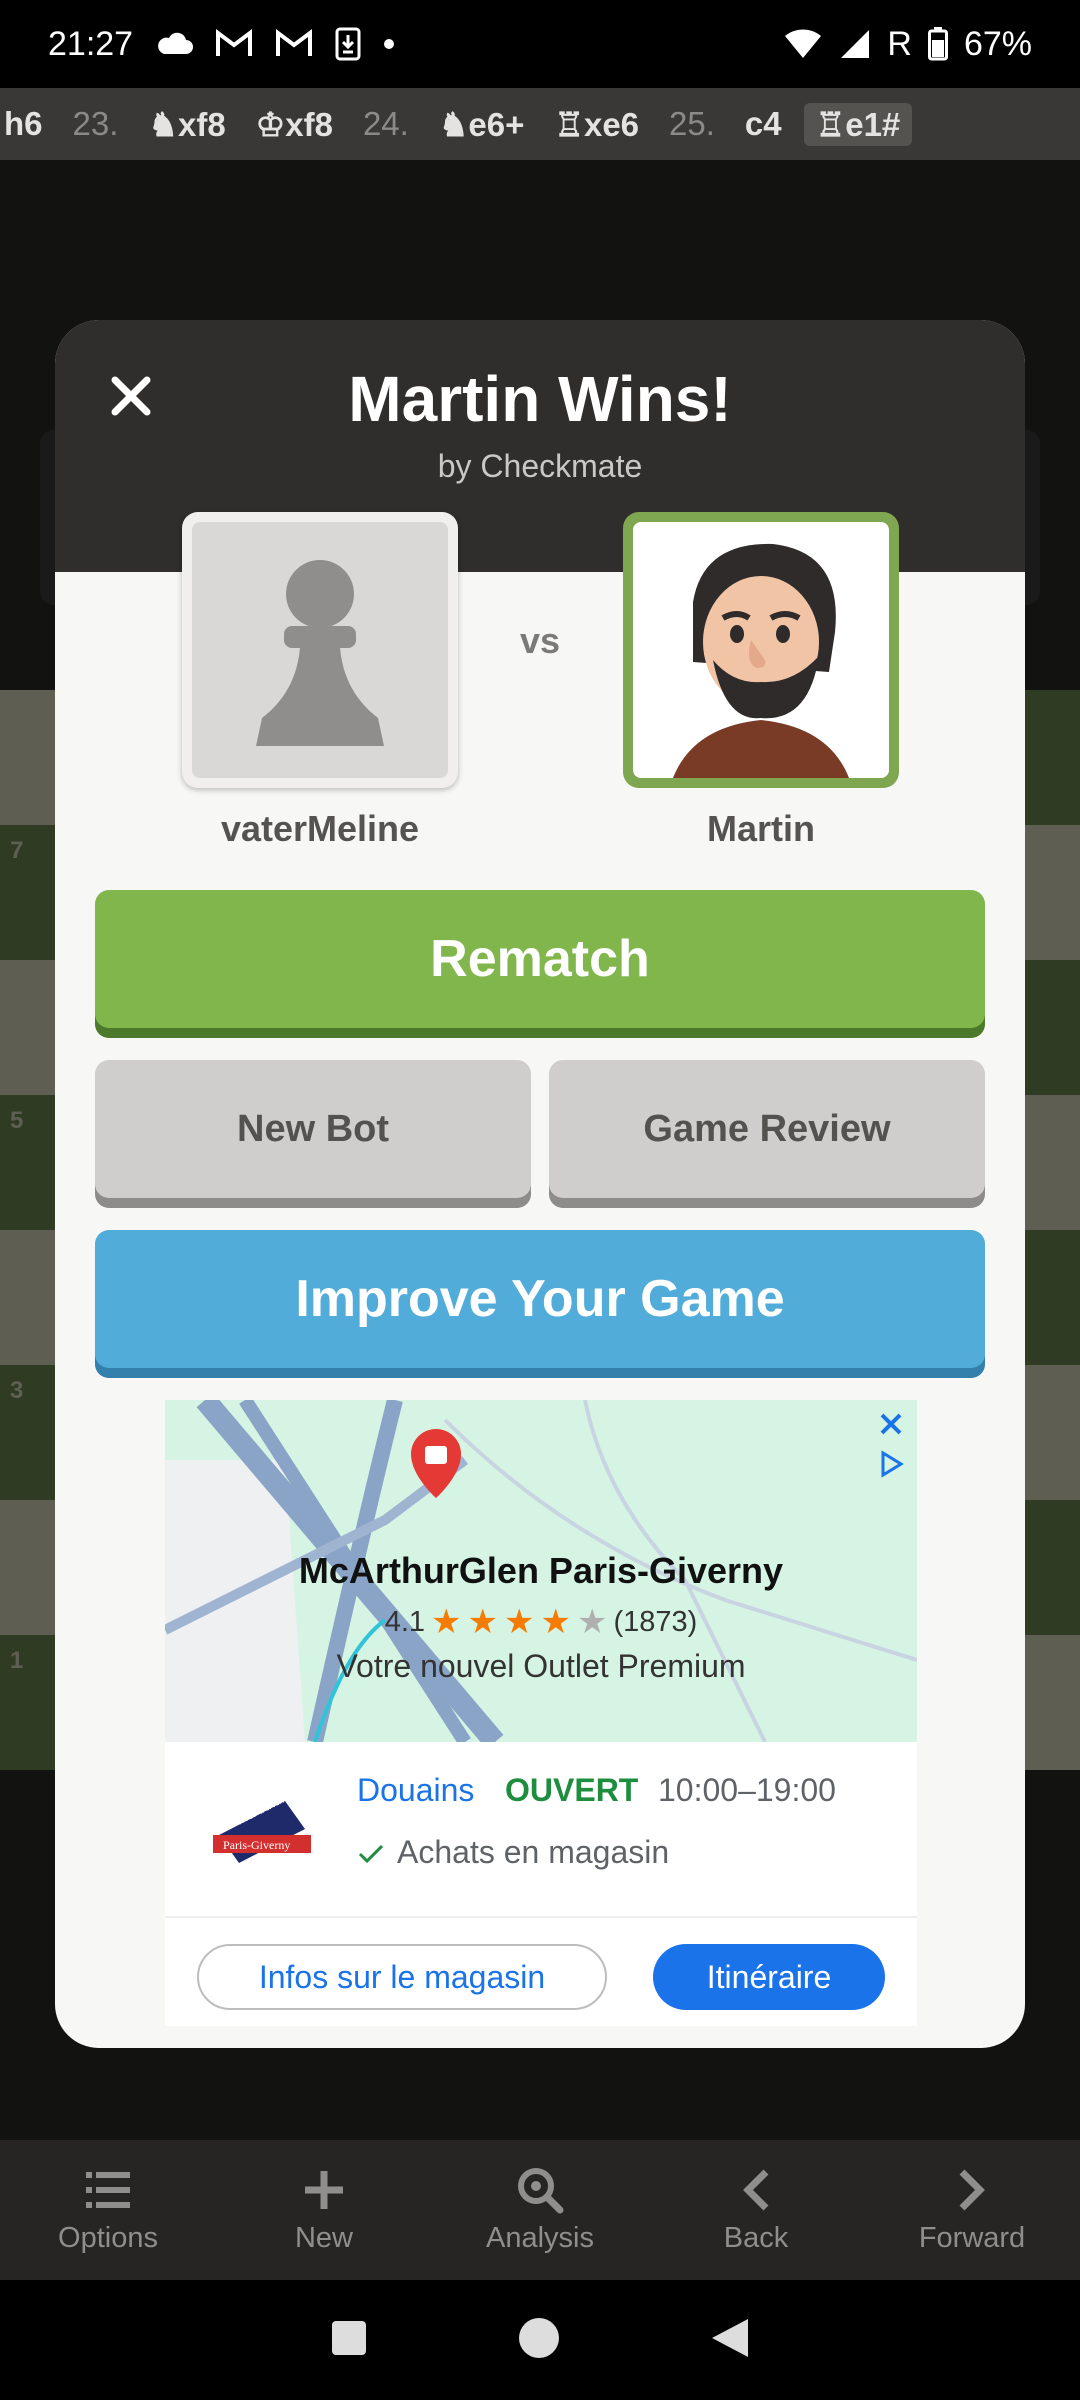  Describe the element at coordinates (541, 2190) in the screenshot. I see `analysis-magnifier-icon` at that location.